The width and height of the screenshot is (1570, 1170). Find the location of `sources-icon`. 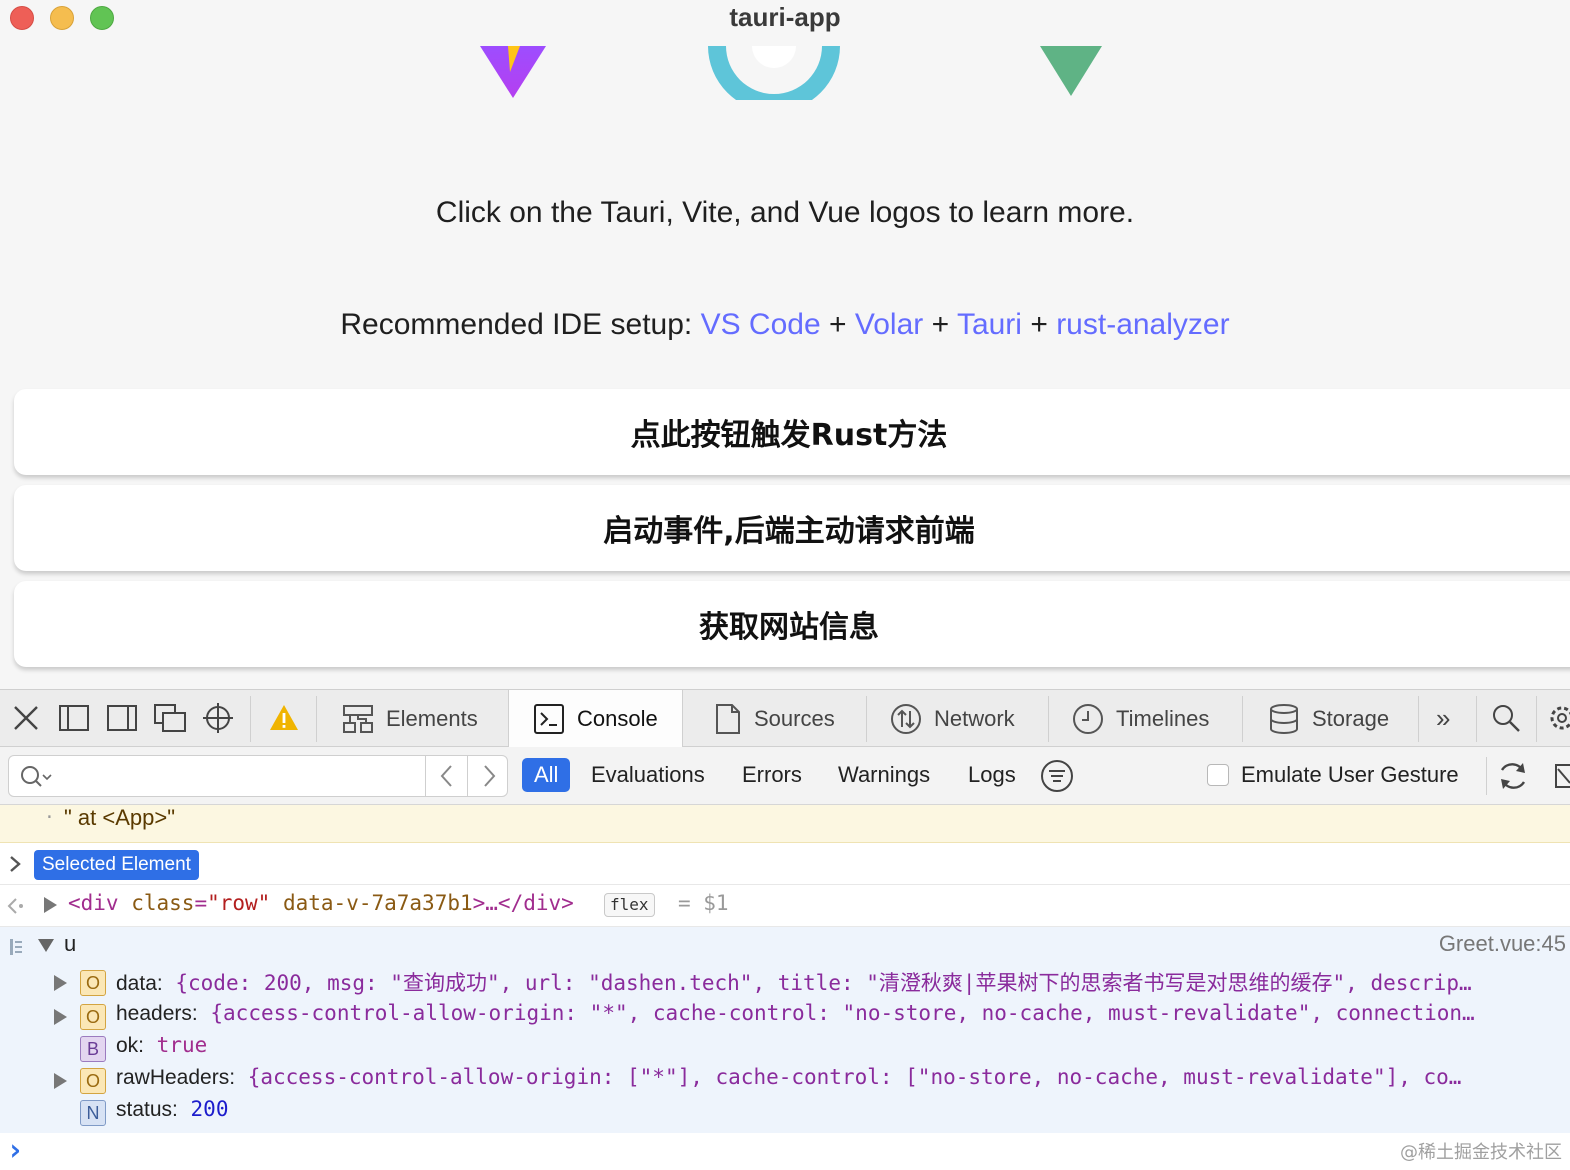

sources-icon is located at coordinates (728, 718).